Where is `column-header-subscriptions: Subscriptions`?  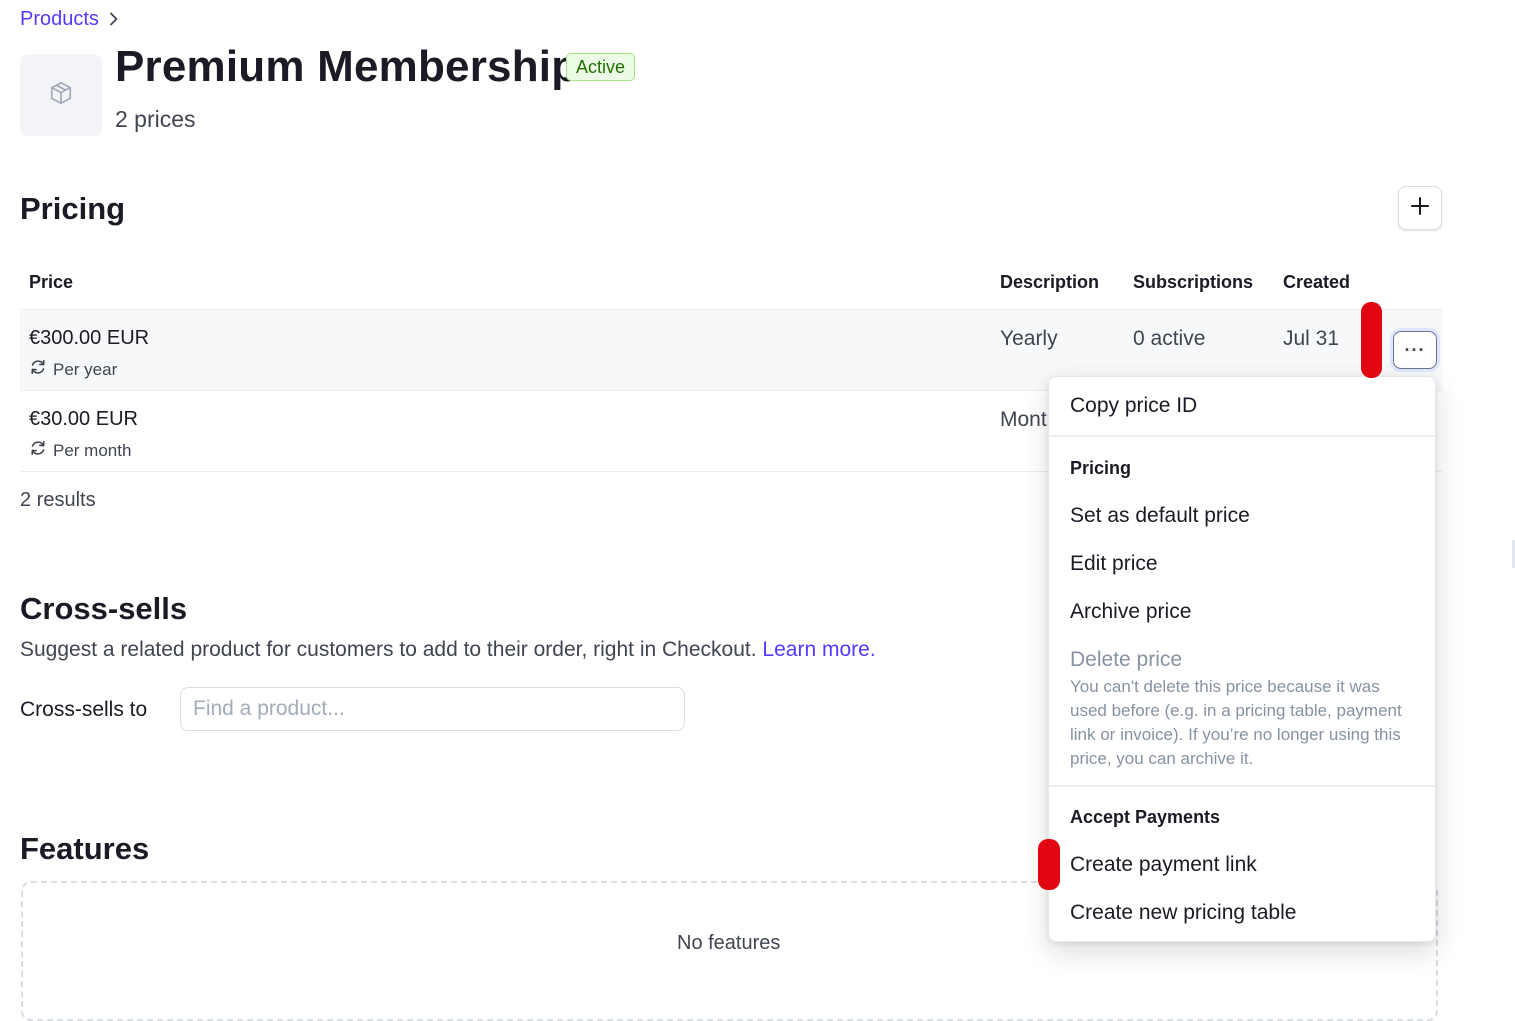 column-header-subscriptions: Subscriptions is located at coordinates (1193, 282).